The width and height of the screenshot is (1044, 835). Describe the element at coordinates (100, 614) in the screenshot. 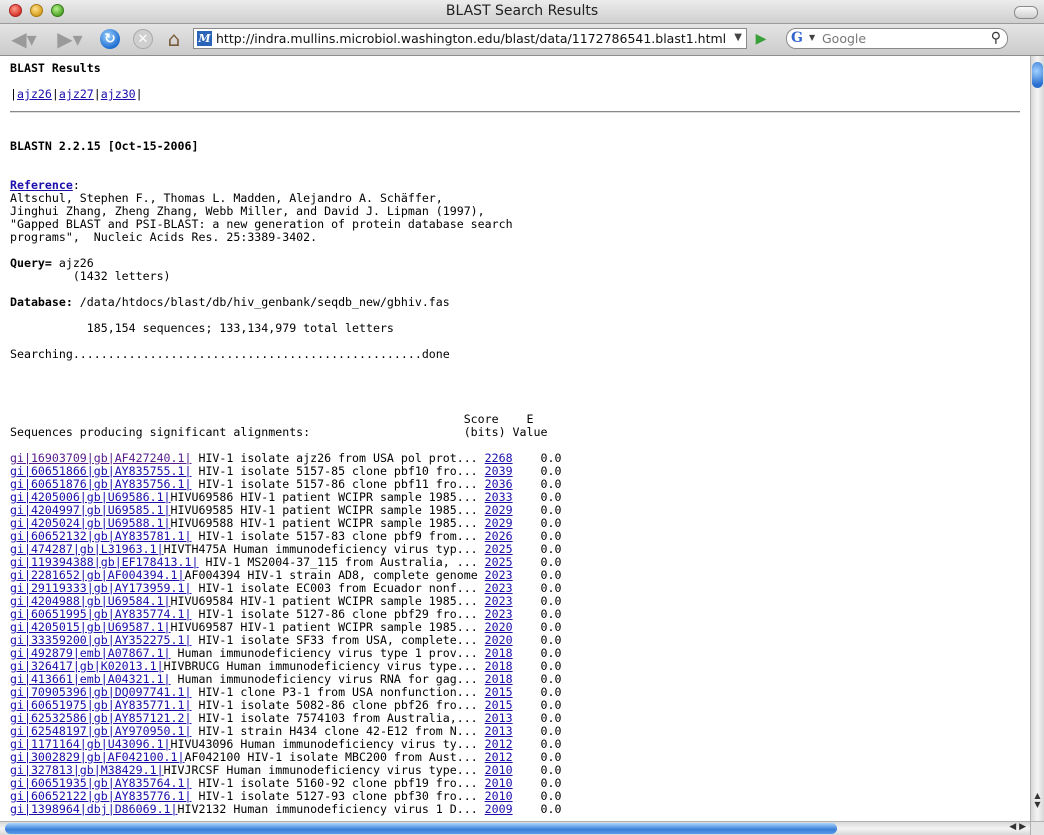

I see `sequence-id-link: gi|60651995|gb|AY835774.1|` at that location.